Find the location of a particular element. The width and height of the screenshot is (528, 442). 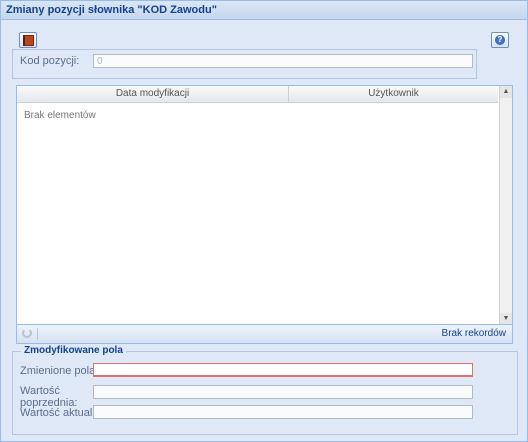

help-icon: ? is located at coordinates (500, 40).